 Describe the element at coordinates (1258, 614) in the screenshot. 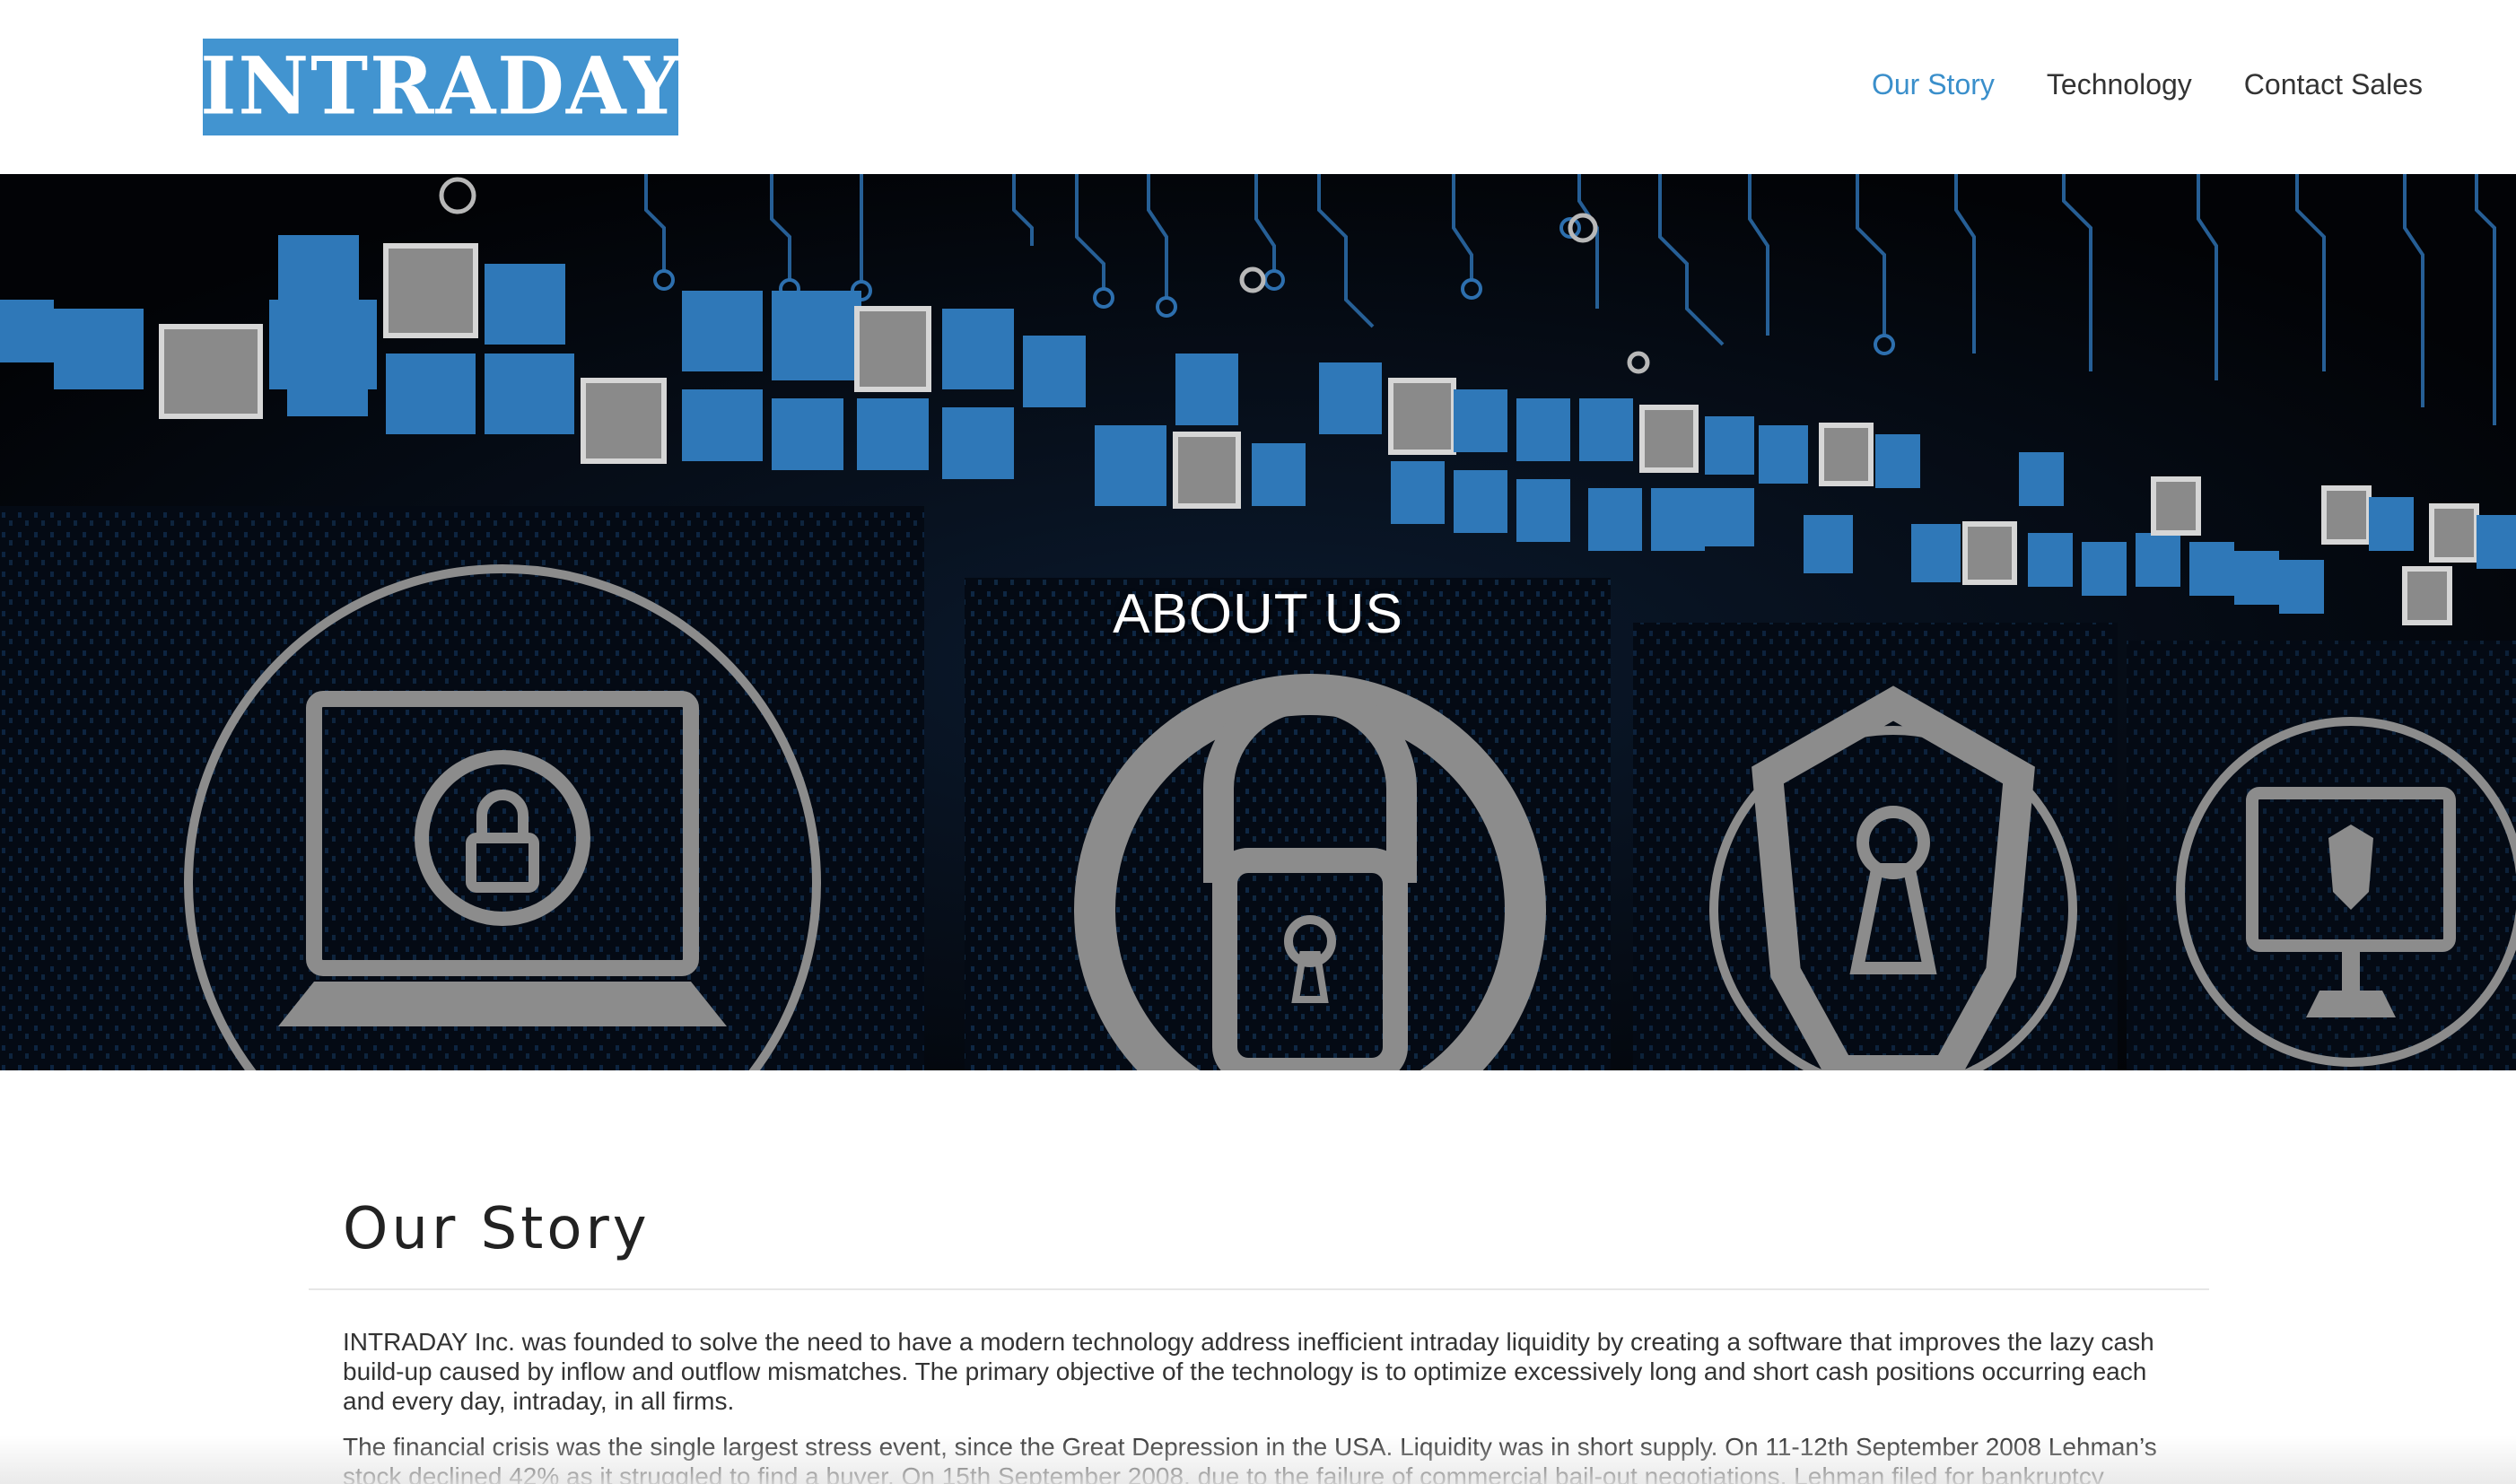

I see `hero-title: ABOUT US` at that location.